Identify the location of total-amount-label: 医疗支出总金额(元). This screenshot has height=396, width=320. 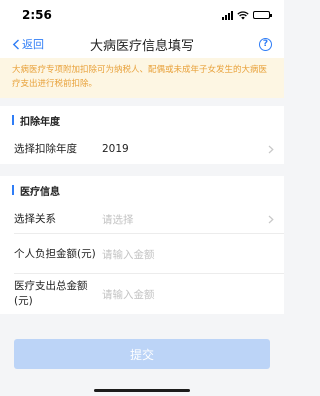
(51, 293).